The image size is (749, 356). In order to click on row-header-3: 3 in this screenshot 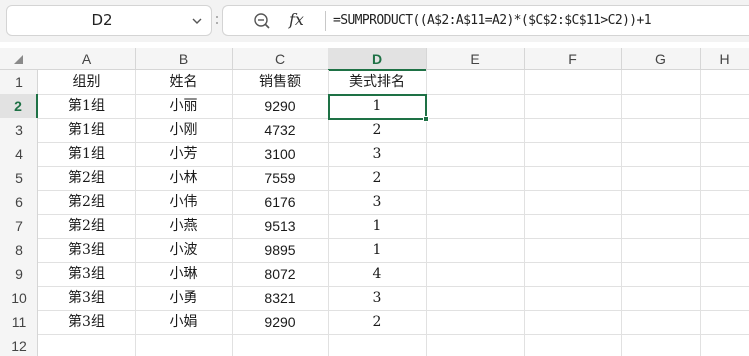, I will do `click(19, 130)`.